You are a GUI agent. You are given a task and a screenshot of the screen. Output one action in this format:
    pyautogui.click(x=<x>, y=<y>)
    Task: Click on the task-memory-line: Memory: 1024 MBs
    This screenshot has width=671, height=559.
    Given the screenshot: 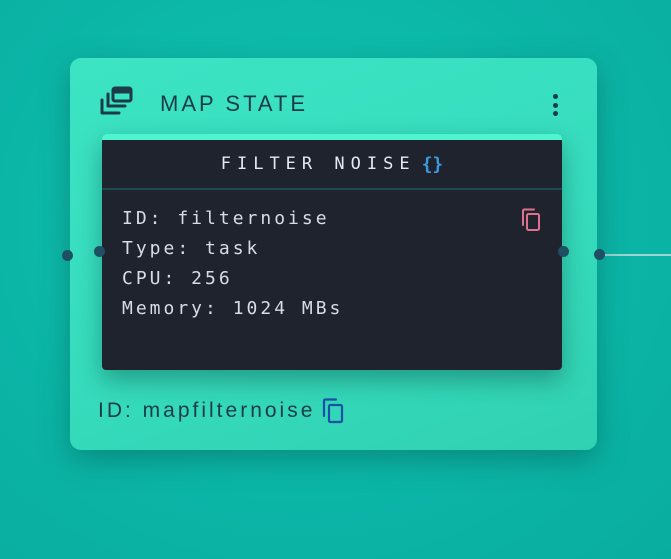 What is the action you would take?
    pyautogui.click(x=233, y=308)
    